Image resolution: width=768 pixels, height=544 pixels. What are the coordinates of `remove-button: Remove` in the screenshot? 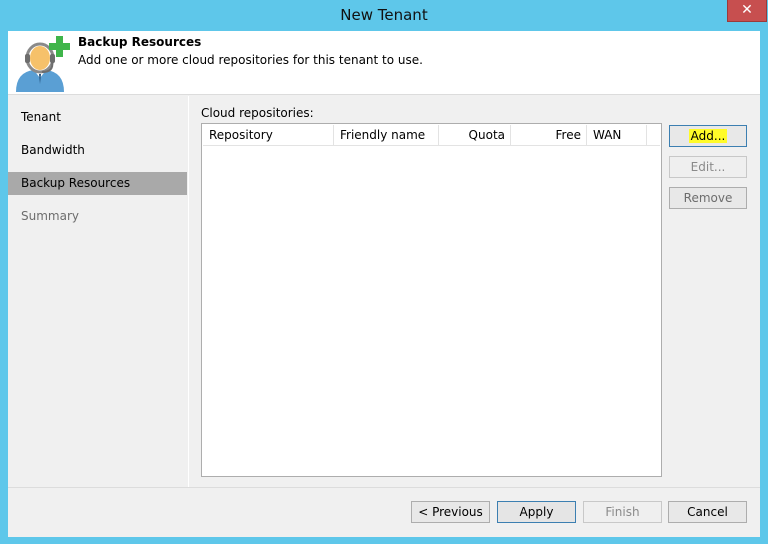 It's located at (708, 198).